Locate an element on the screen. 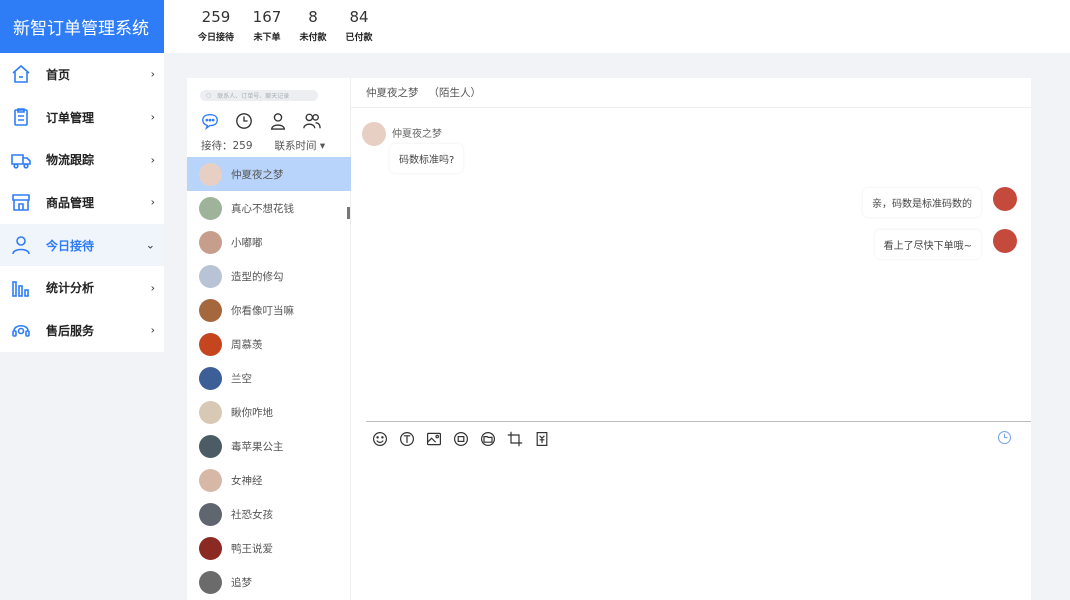 The image size is (1070, 600). chat-title: 仲夏夜之梦 is located at coordinates (392, 93).